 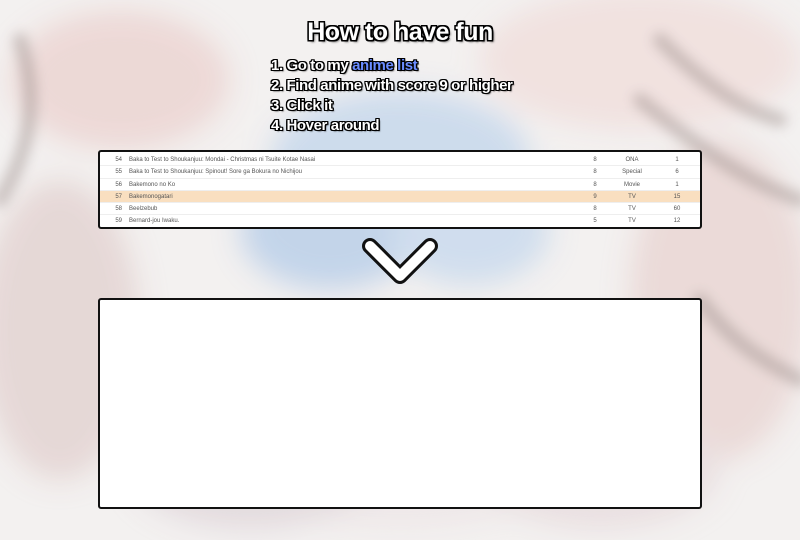 What do you see at coordinates (595, 196) in the screenshot?
I see `row-score: 9` at bounding box center [595, 196].